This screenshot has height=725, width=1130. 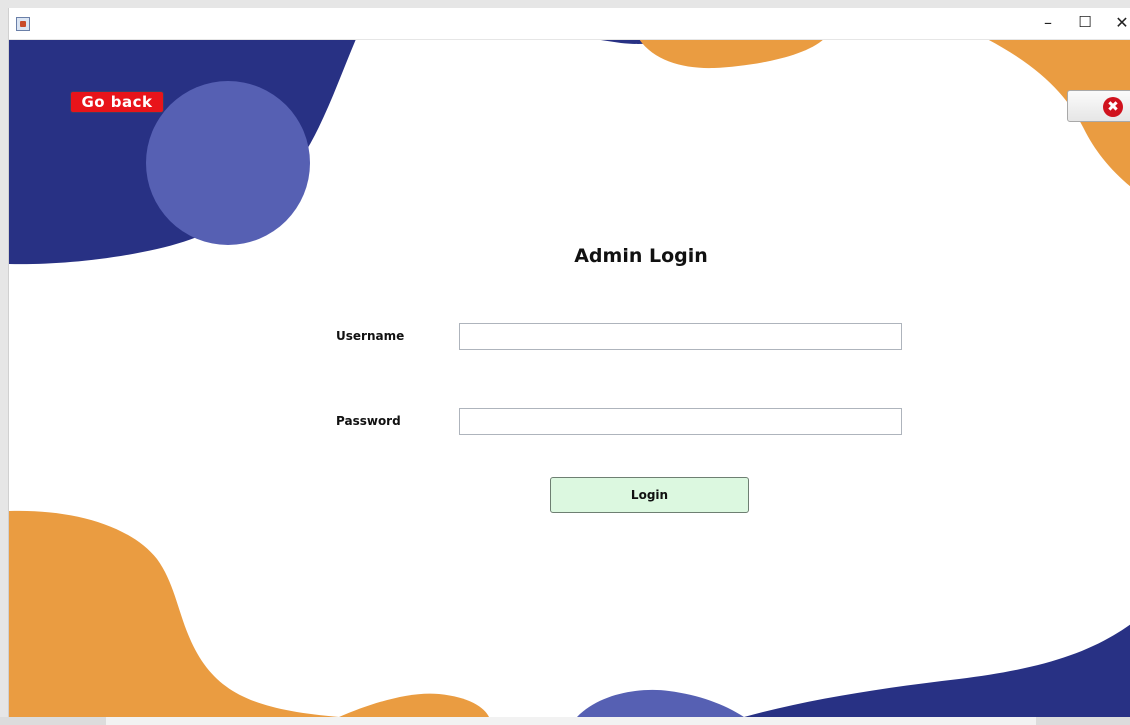 What do you see at coordinates (565, 721) in the screenshot?
I see `taskbar-strip` at bounding box center [565, 721].